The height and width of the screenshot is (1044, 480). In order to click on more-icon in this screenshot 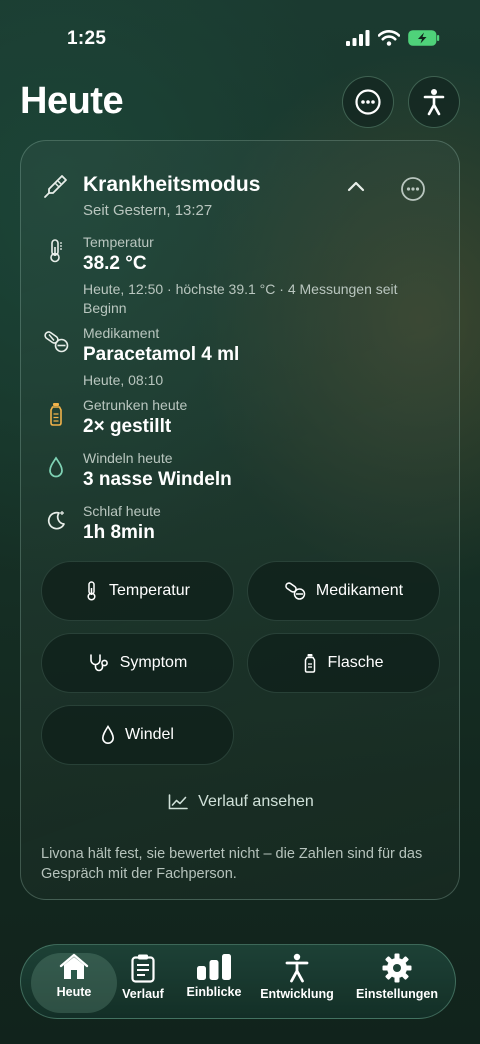, I will do `click(368, 102)`.